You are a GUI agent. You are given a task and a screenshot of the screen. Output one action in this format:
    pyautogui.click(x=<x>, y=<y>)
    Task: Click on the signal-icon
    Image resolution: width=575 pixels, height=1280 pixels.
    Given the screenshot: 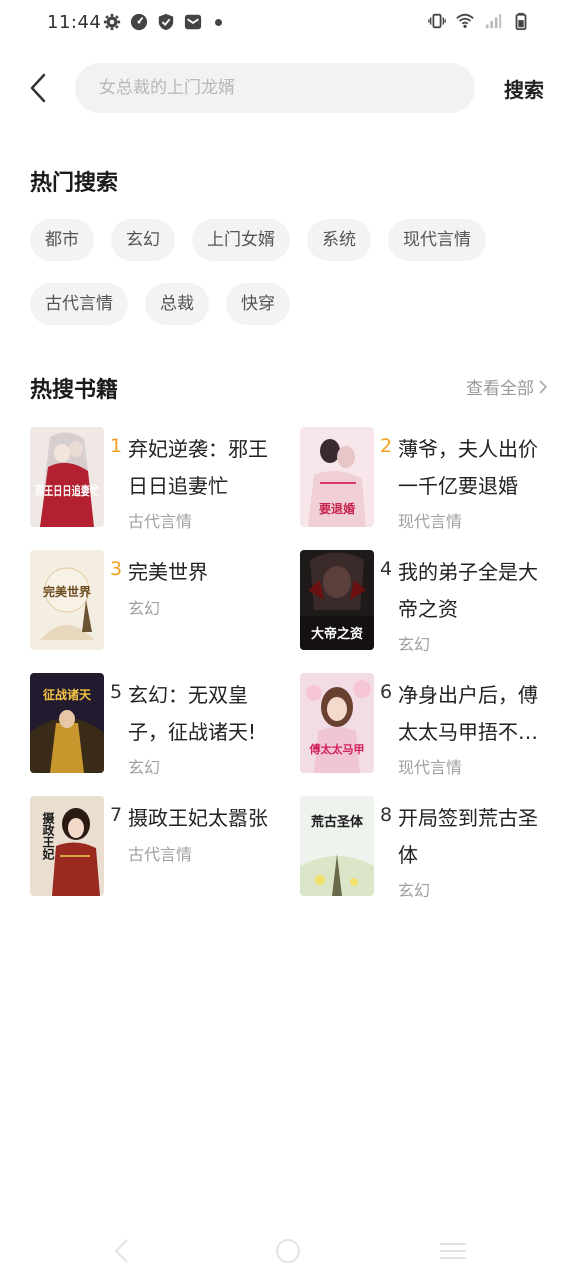 What is the action you would take?
    pyautogui.click(x=493, y=21)
    